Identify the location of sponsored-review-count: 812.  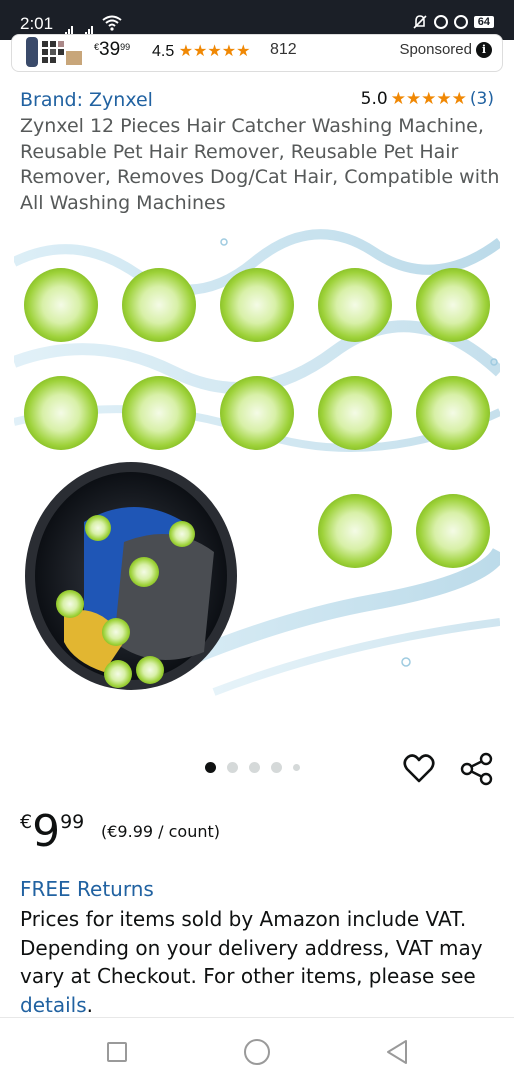
(283, 49).